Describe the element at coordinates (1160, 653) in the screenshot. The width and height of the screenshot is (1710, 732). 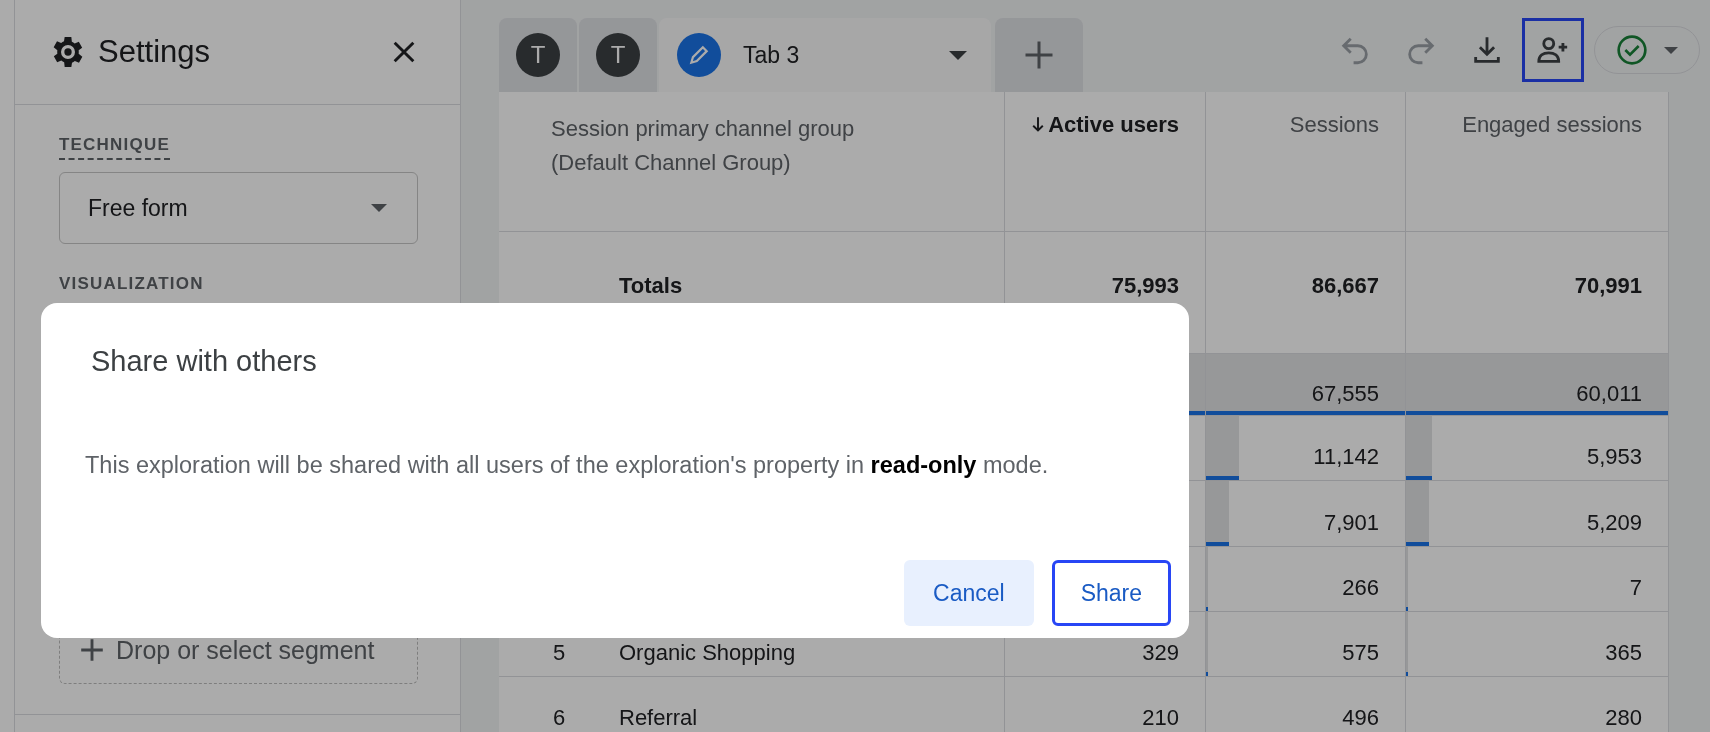
I see `table-cell: 329` at that location.